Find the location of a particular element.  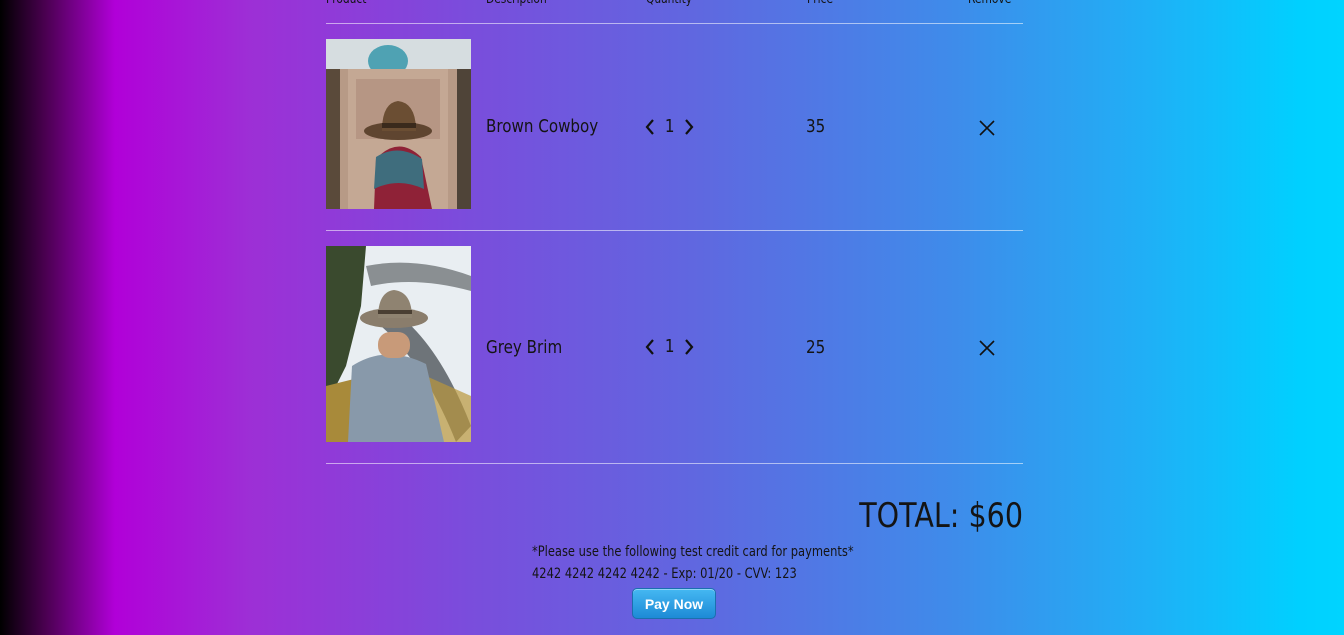

header-remove: Remove is located at coordinates (989, 6).